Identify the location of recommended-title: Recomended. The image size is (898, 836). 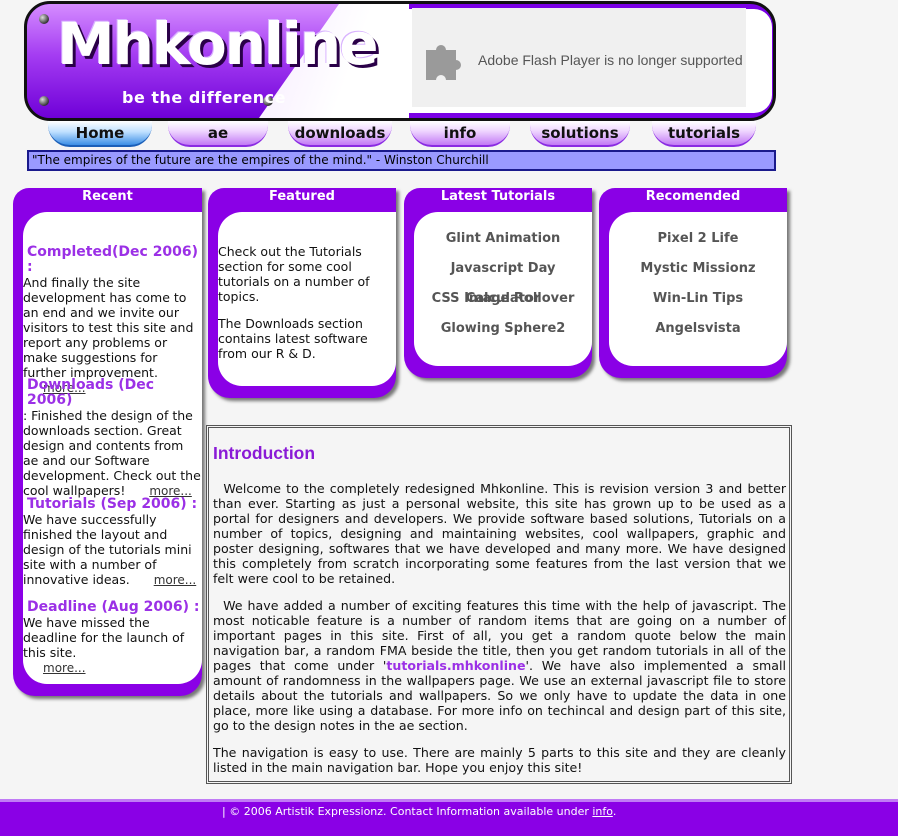
(693, 196).